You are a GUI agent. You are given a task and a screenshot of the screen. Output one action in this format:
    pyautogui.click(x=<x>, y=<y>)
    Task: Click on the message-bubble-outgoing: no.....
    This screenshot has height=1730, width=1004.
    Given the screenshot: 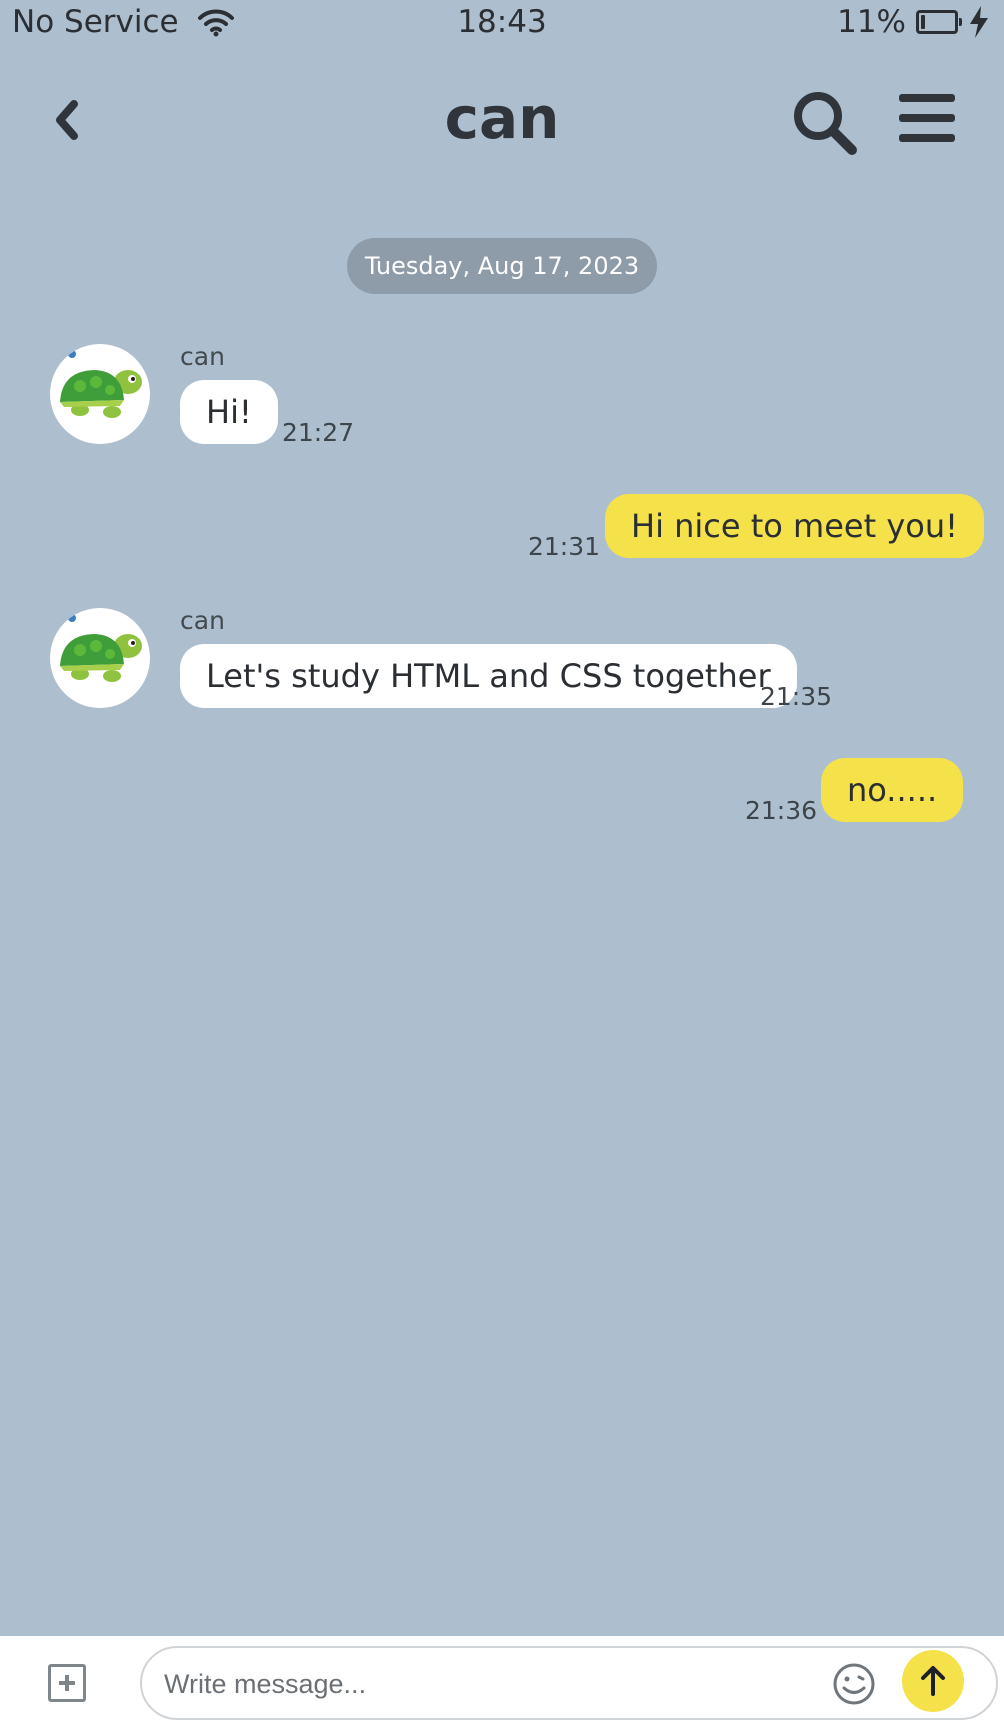 What is the action you would take?
    pyautogui.click(x=892, y=790)
    